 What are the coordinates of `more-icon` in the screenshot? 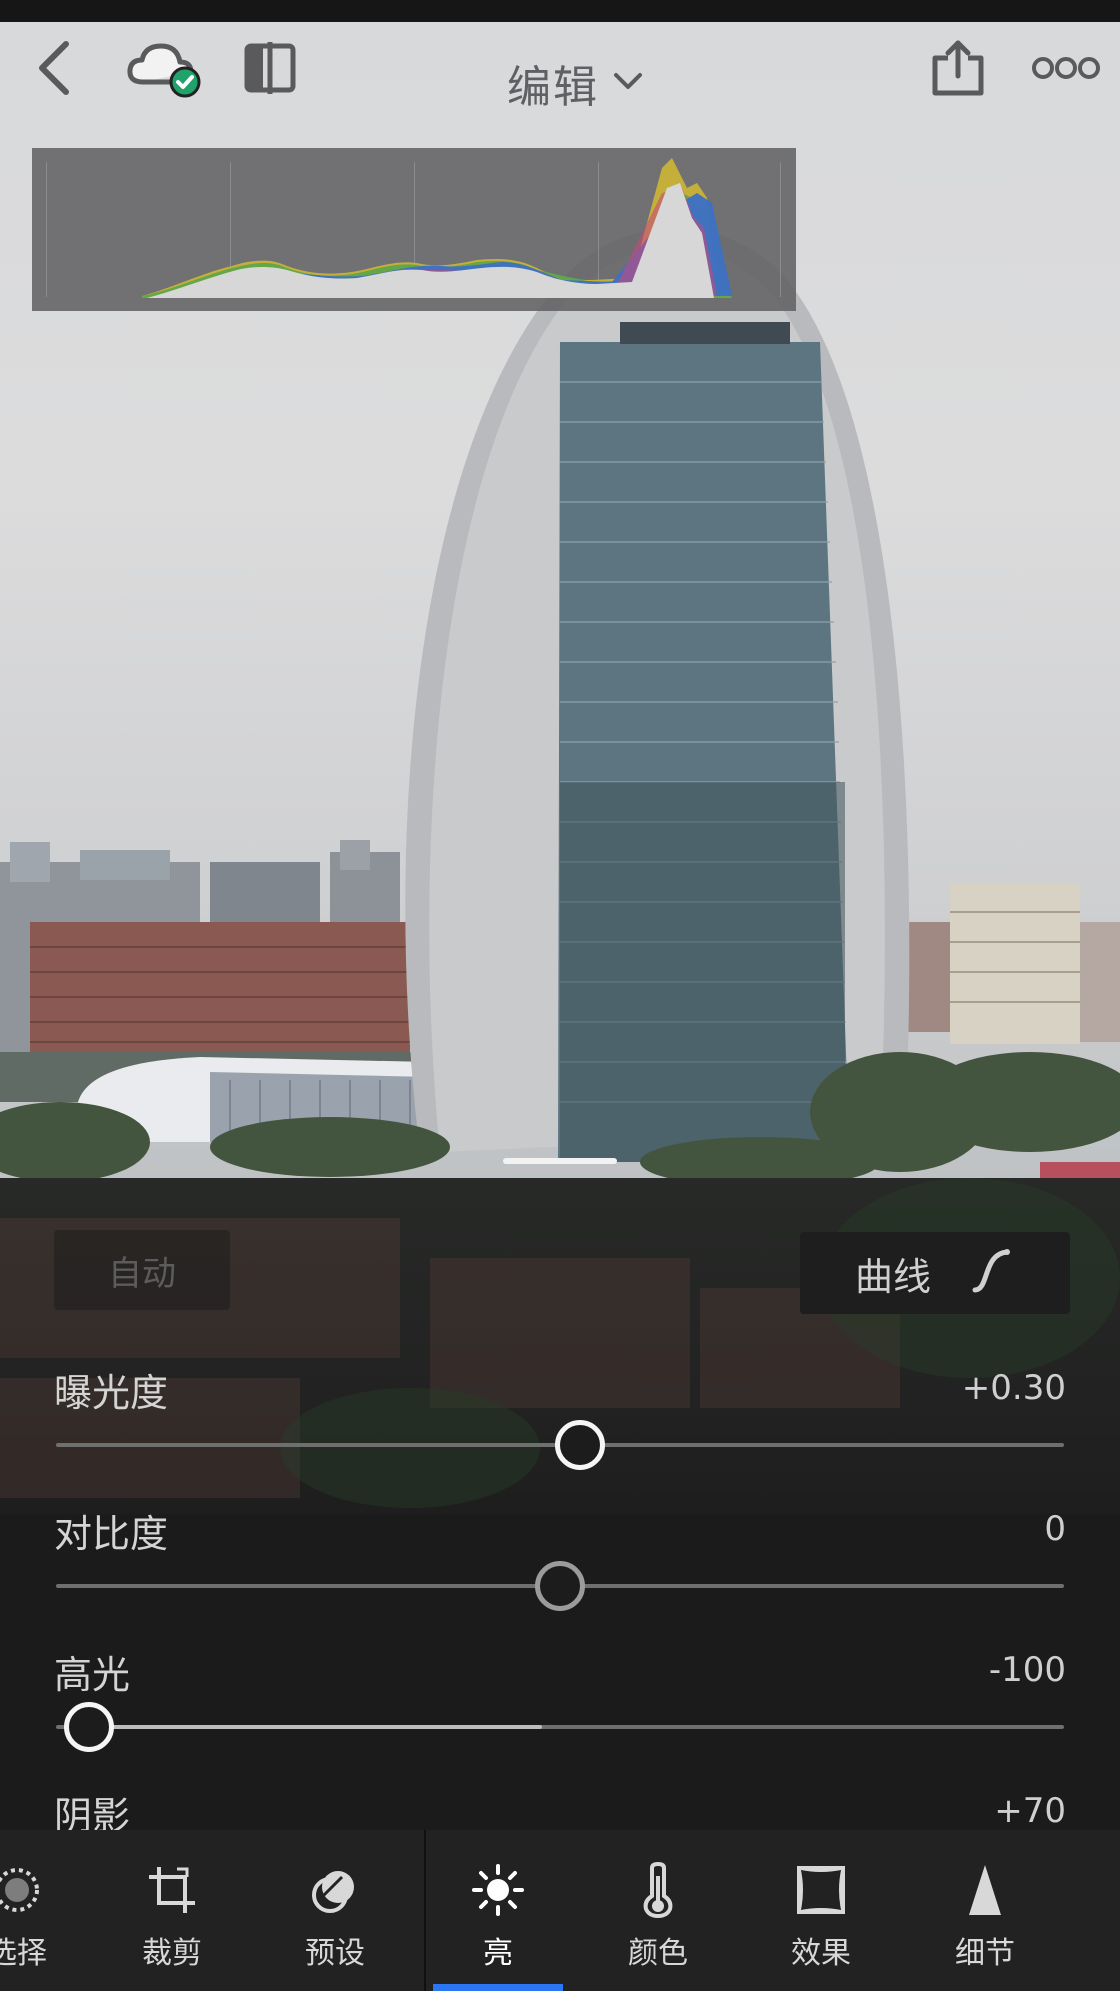 It's located at (1066, 70).